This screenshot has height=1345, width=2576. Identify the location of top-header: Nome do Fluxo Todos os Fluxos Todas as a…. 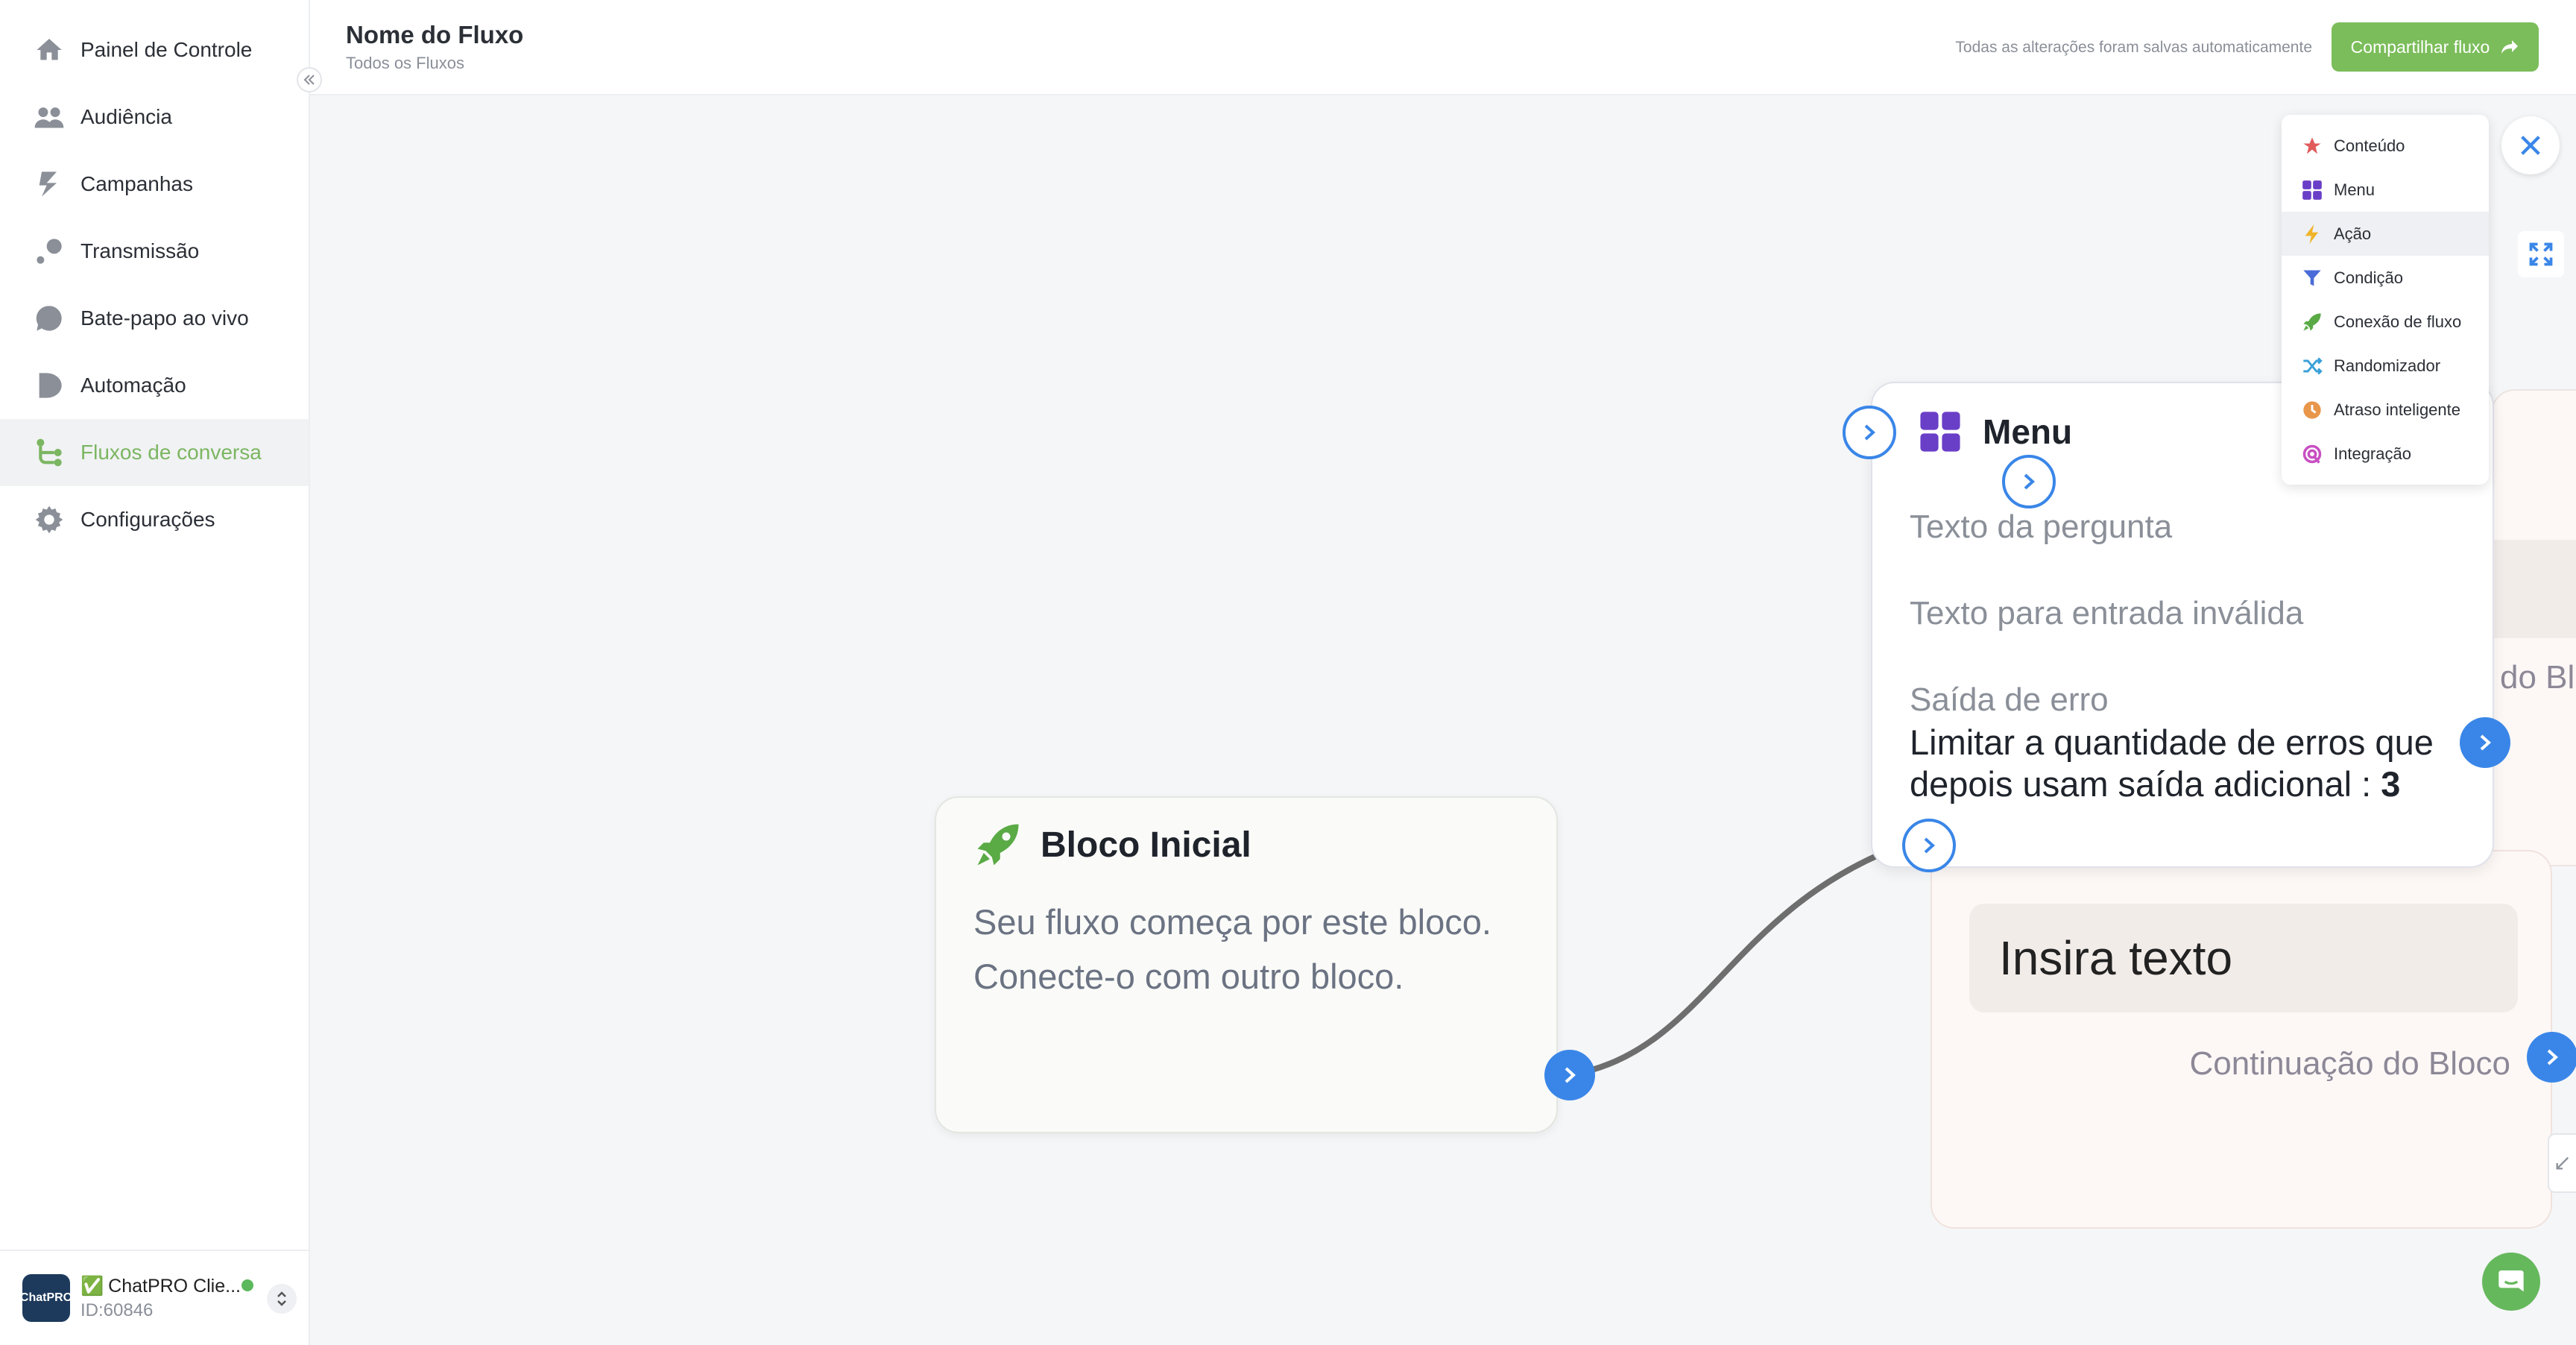
(1443, 47).